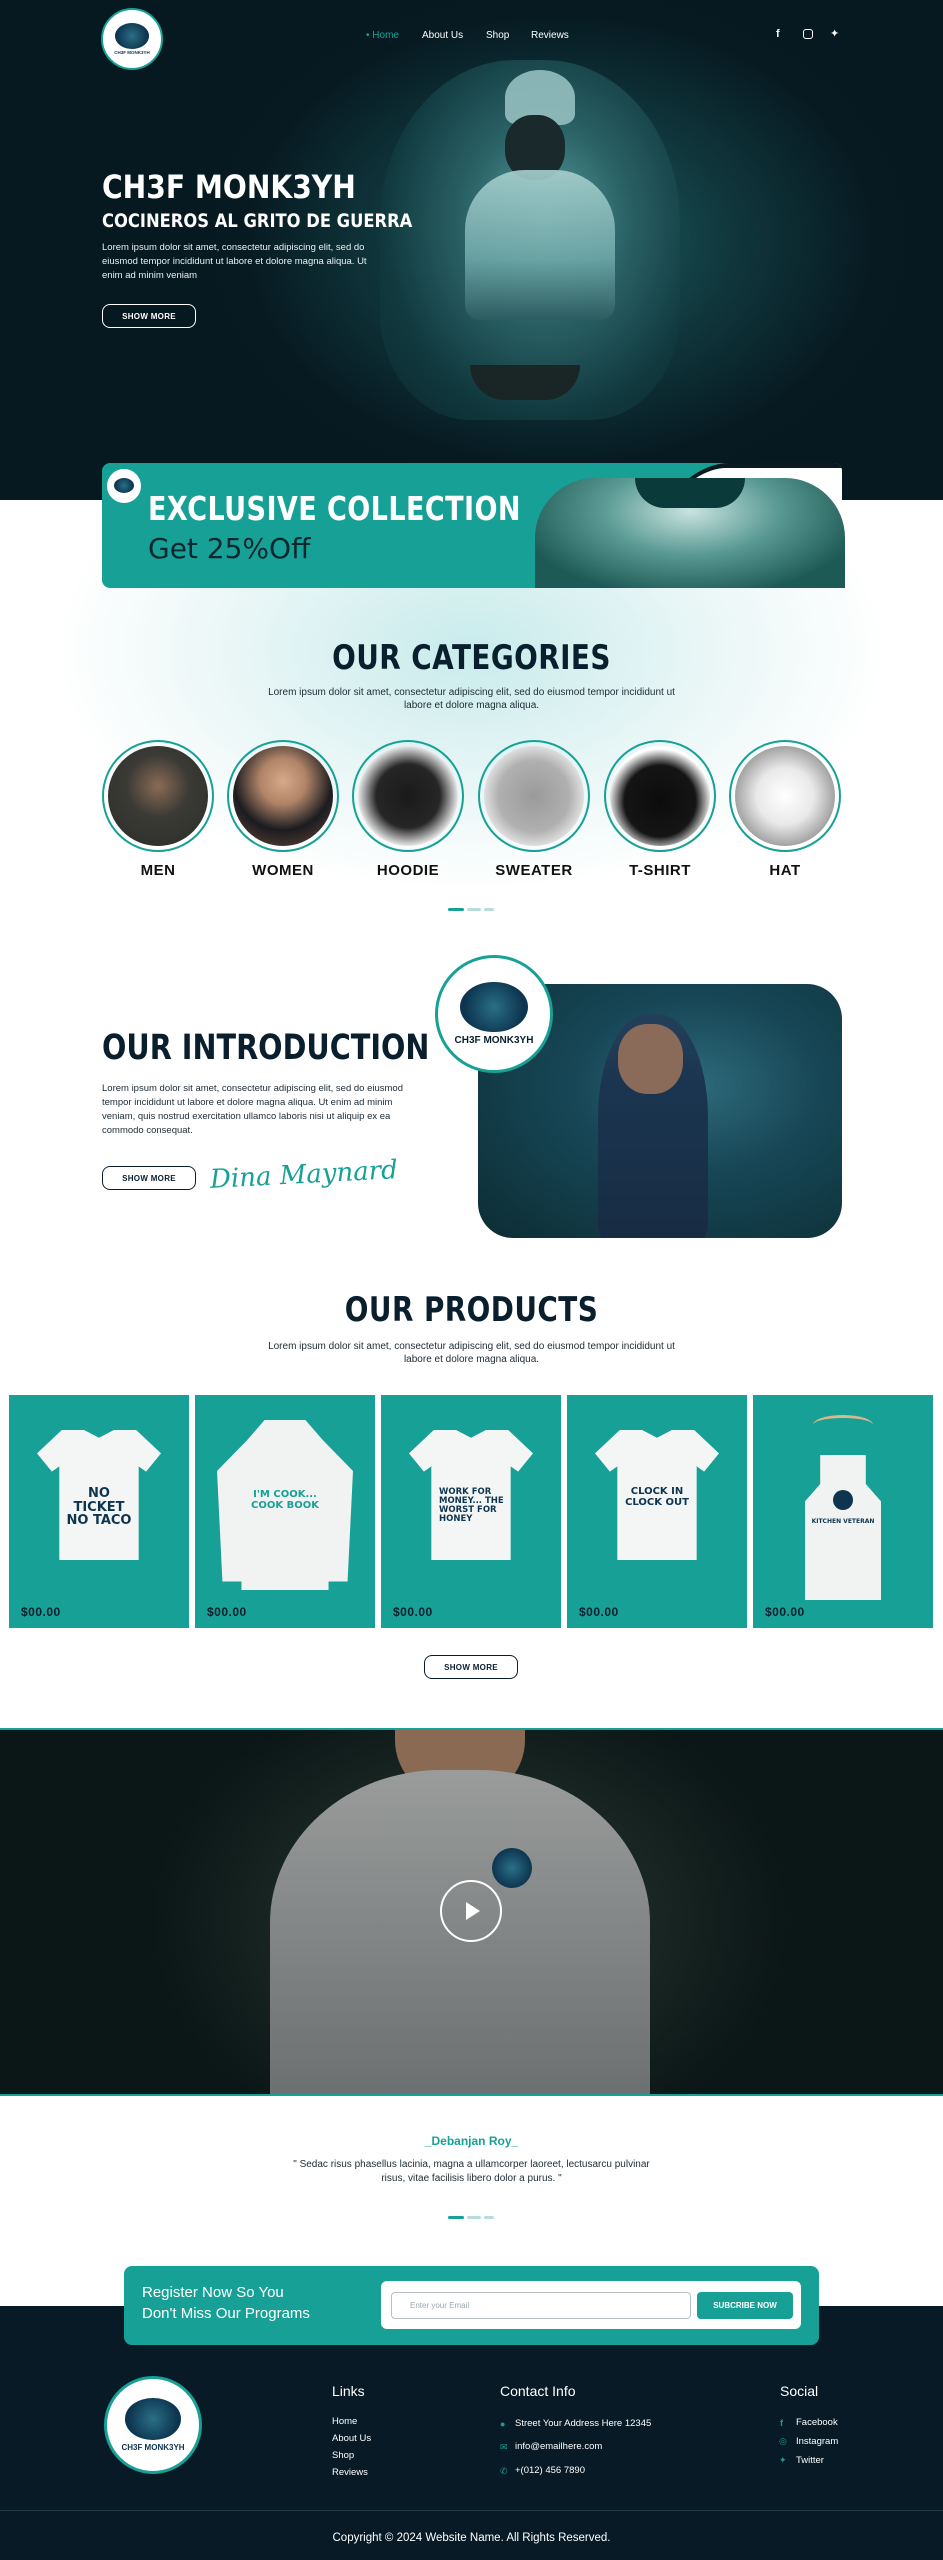 Image resolution: width=943 pixels, height=2560 pixels. What do you see at coordinates (257, 221) in the screenshot?
I see `hero-subtitle: COCINEROS AL GRITO DE GUERRA` at bounding box center [257, 221].